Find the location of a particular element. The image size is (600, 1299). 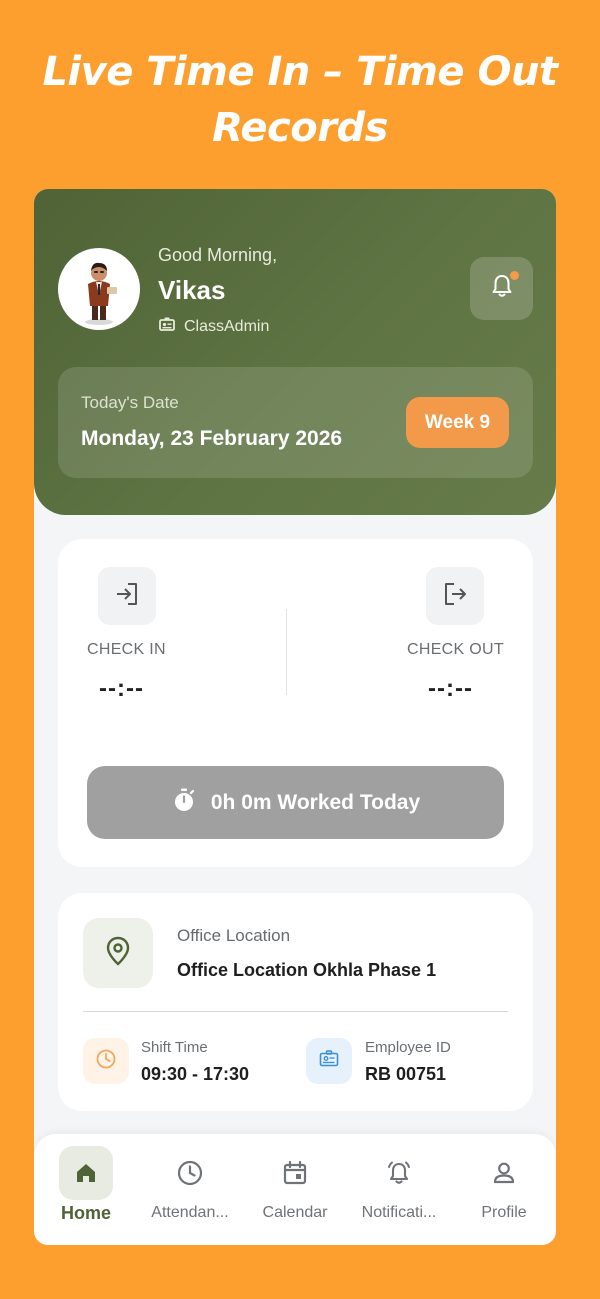

nav-calendar: Calendar is located at coordinates (295, 1191).